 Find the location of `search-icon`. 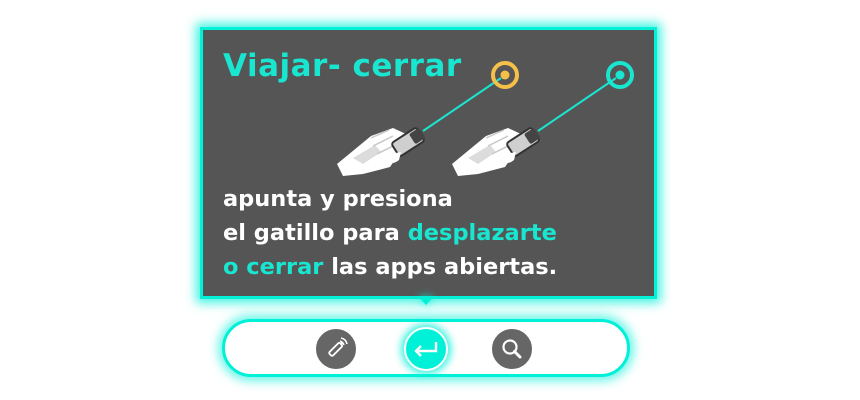

search-icon is located at coordinates (512, 349).